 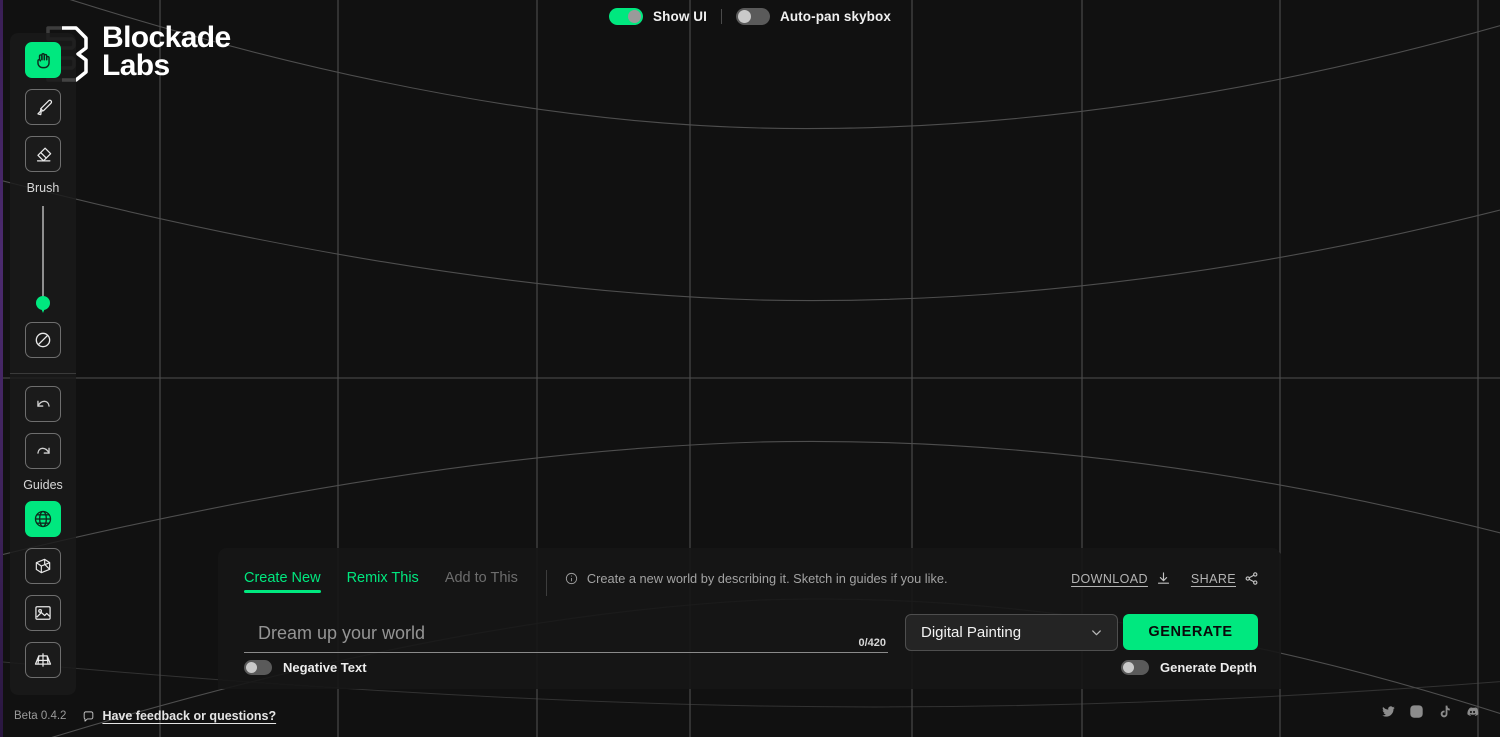 I want to click on style-select-value: Digital Painting, so click(x=971, y=632).